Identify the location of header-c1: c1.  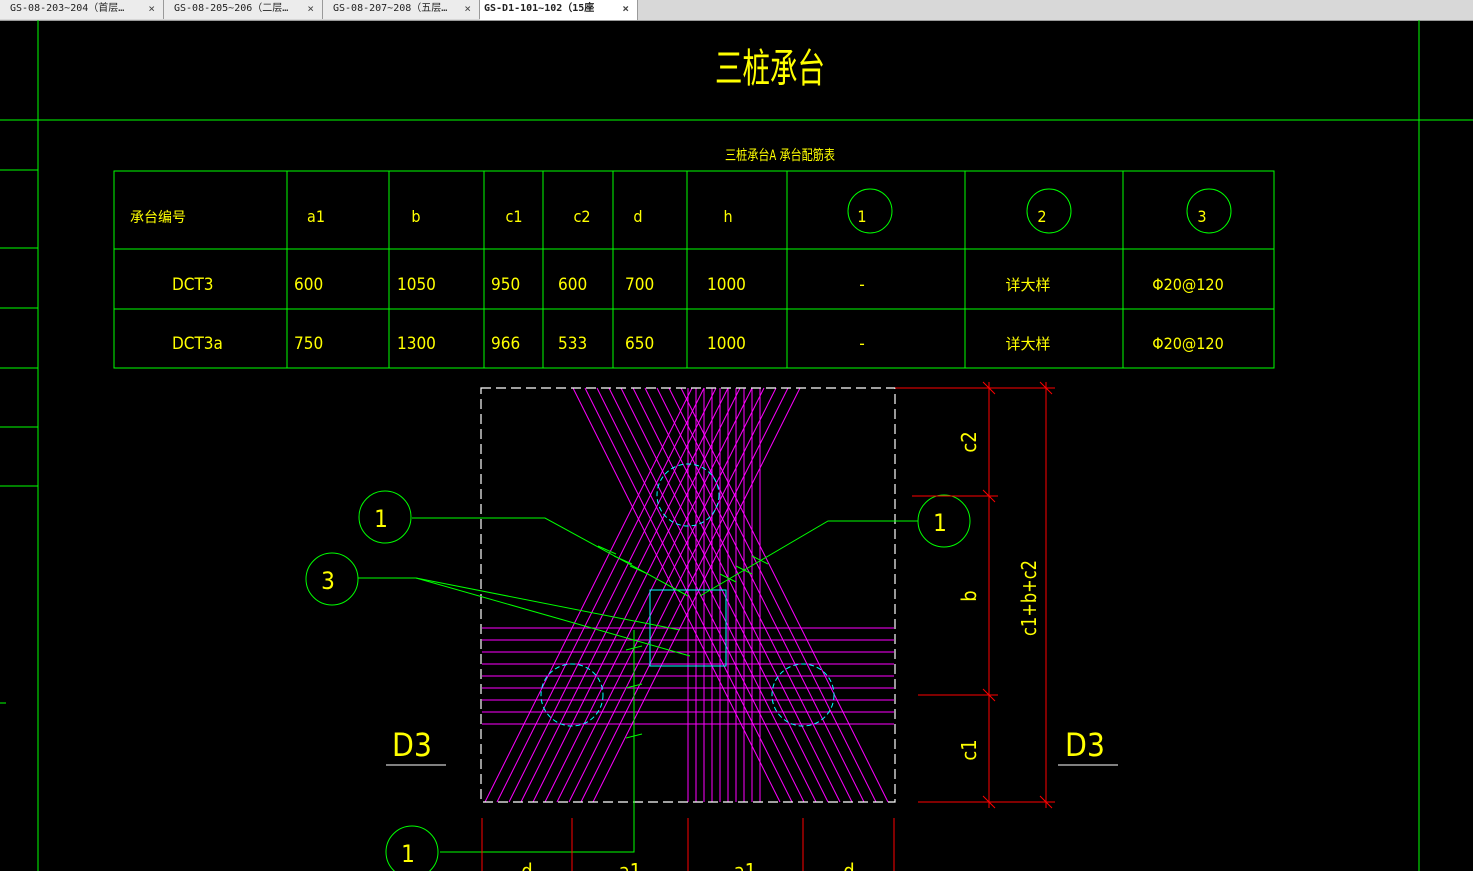
(513, 216).